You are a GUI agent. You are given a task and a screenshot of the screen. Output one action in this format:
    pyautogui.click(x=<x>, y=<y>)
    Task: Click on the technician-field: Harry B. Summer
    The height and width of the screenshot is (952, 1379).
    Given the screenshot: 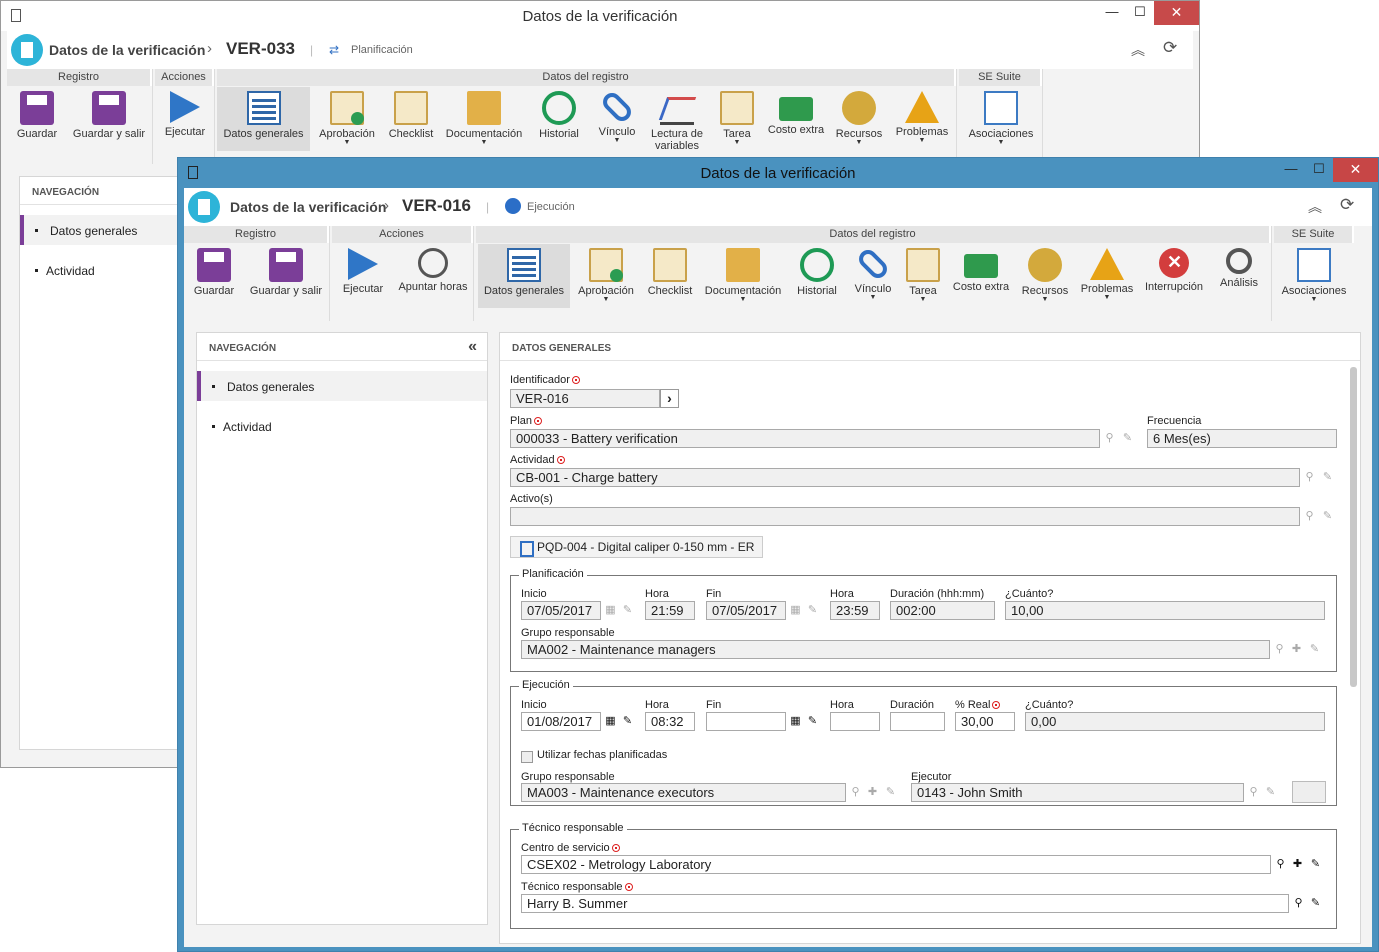 What is the action you would take?
    pyautogui.click(x=905, y=903)
    